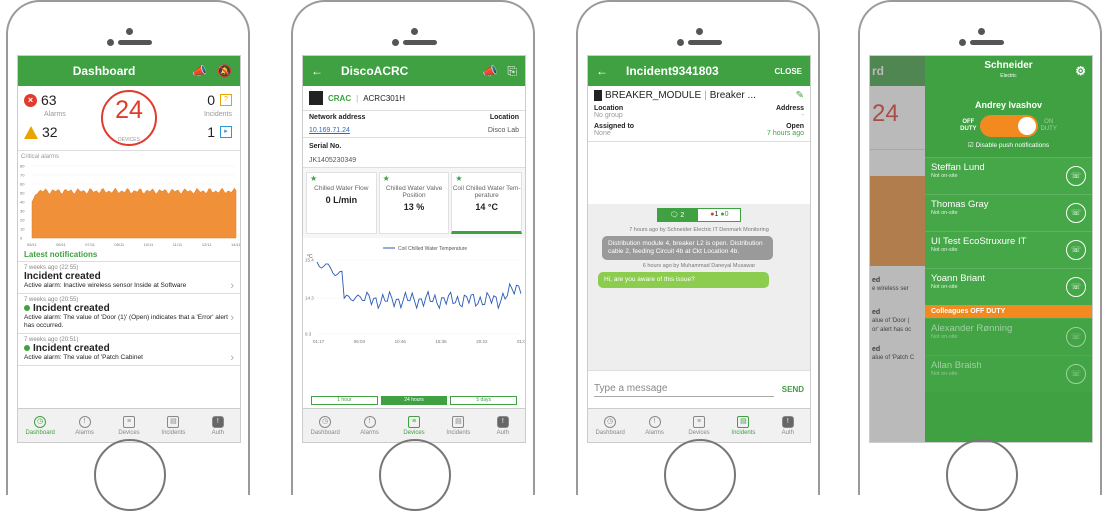 This screenshot has width=1105, height=511. Describe the element at coordinates (219, 100) in the screenshot. I see `incidents-open: 0 ?` at that location.